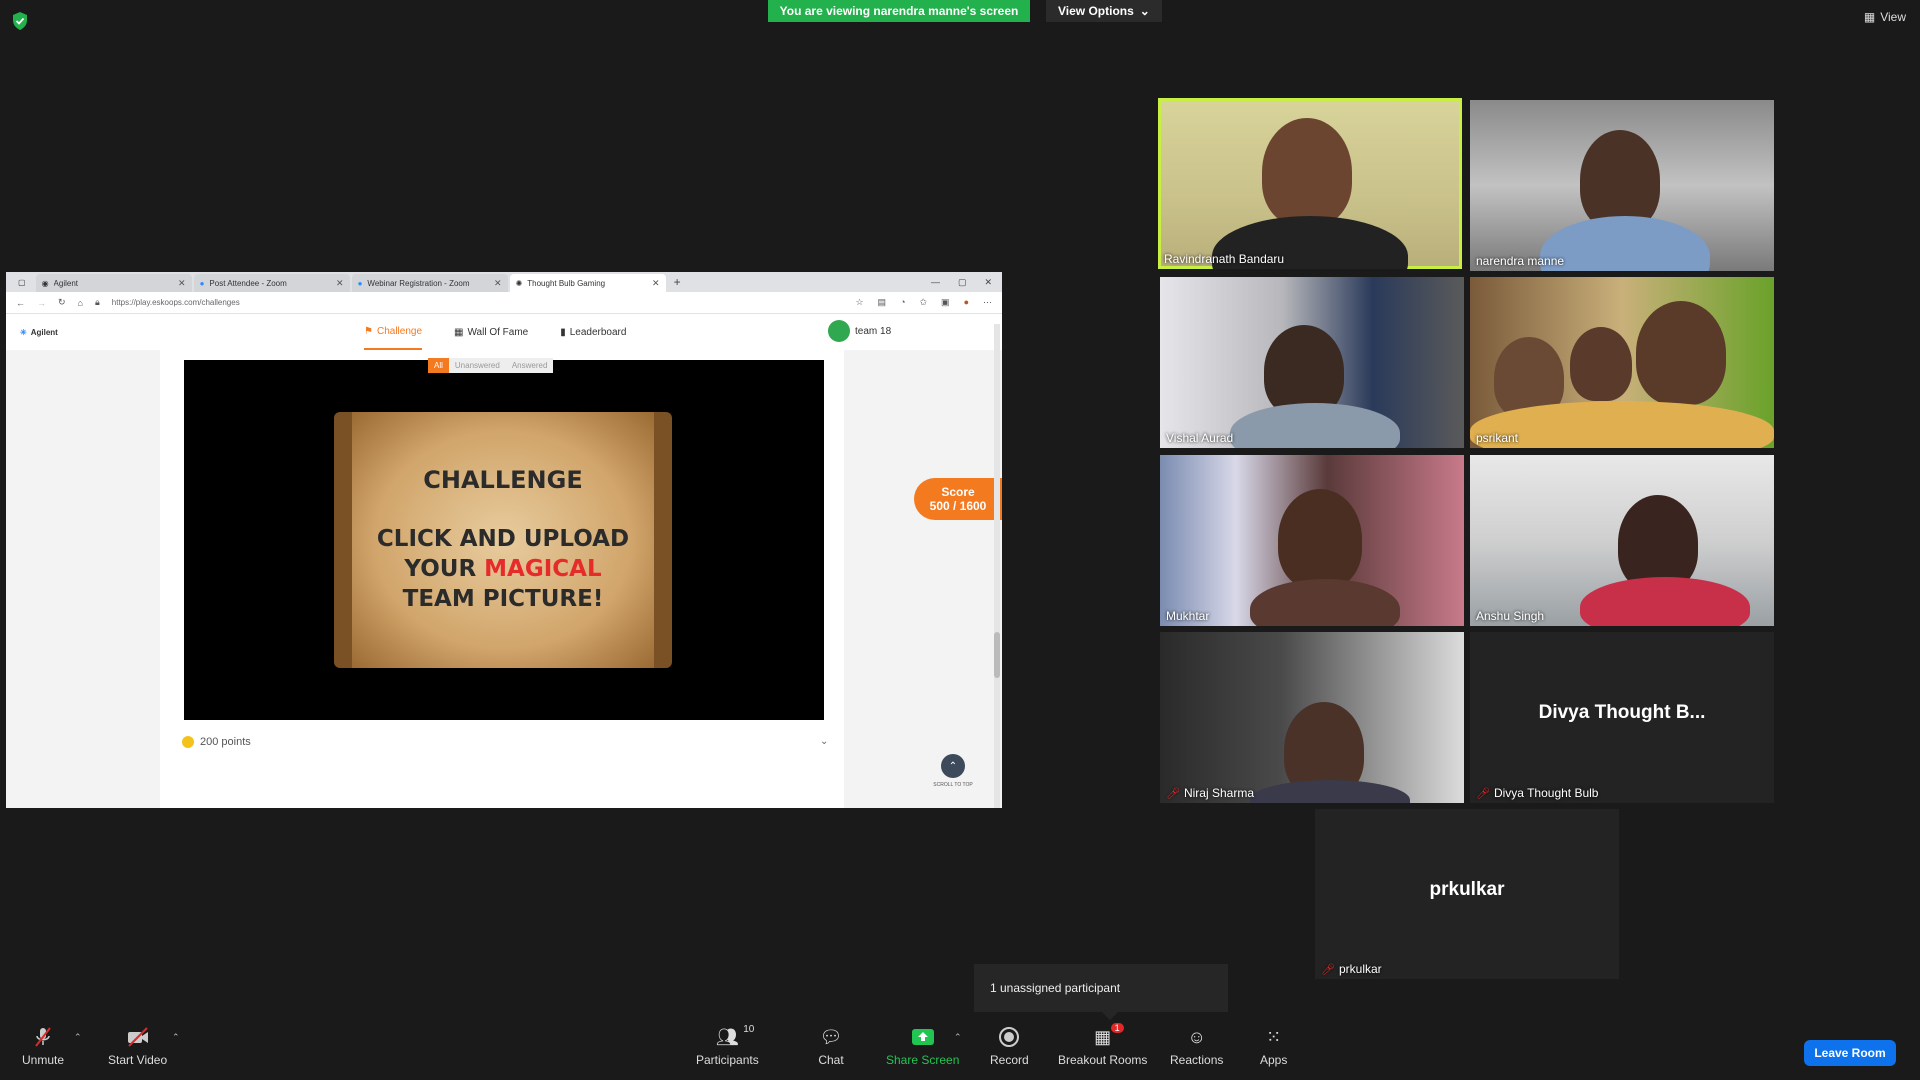 The width and height of the screenshot is (1920, 1080). What do you see at coordinates (45, 283) in the screenshot?
I see `globe-icon: ◉` at bounding box center [45, 283].